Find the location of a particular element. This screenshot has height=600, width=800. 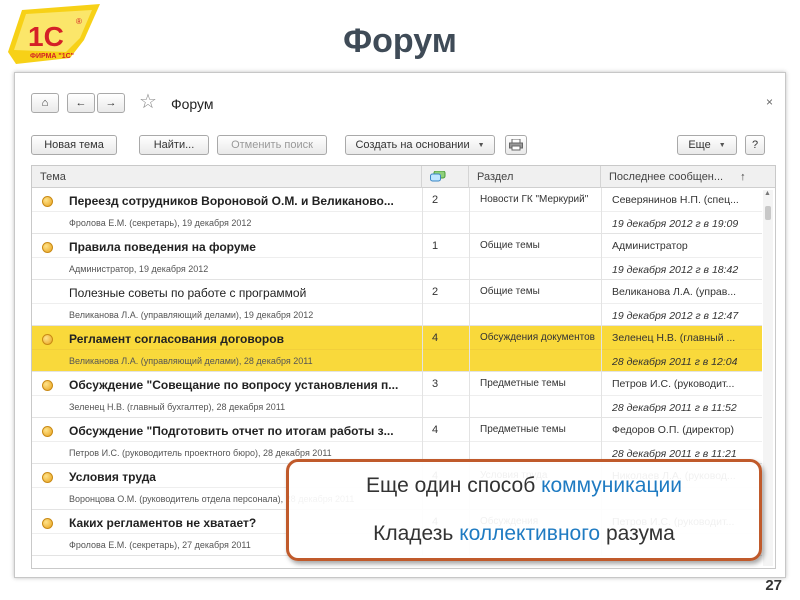

back-button: ← is located at coordinates (81, 103).